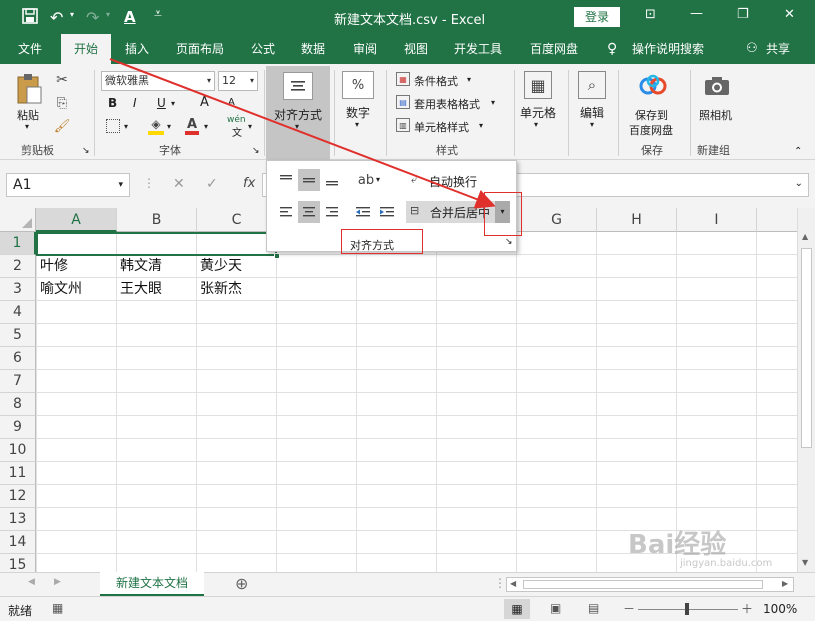 This screenshot has height=621, width=815. I want to click on annotation-box-alignment-label, so click(382, 241).